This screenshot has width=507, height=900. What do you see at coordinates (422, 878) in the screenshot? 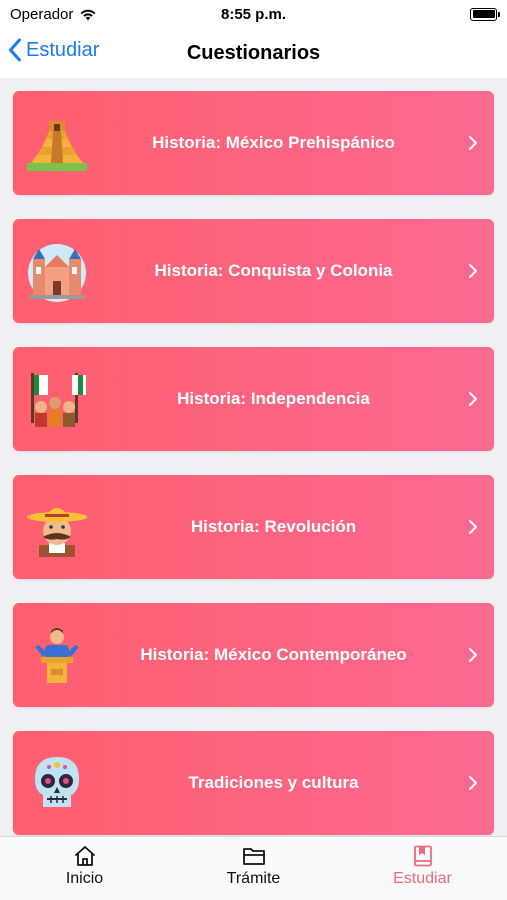
I see `tab-label: Estudiar` at bounding box center [422, 878].